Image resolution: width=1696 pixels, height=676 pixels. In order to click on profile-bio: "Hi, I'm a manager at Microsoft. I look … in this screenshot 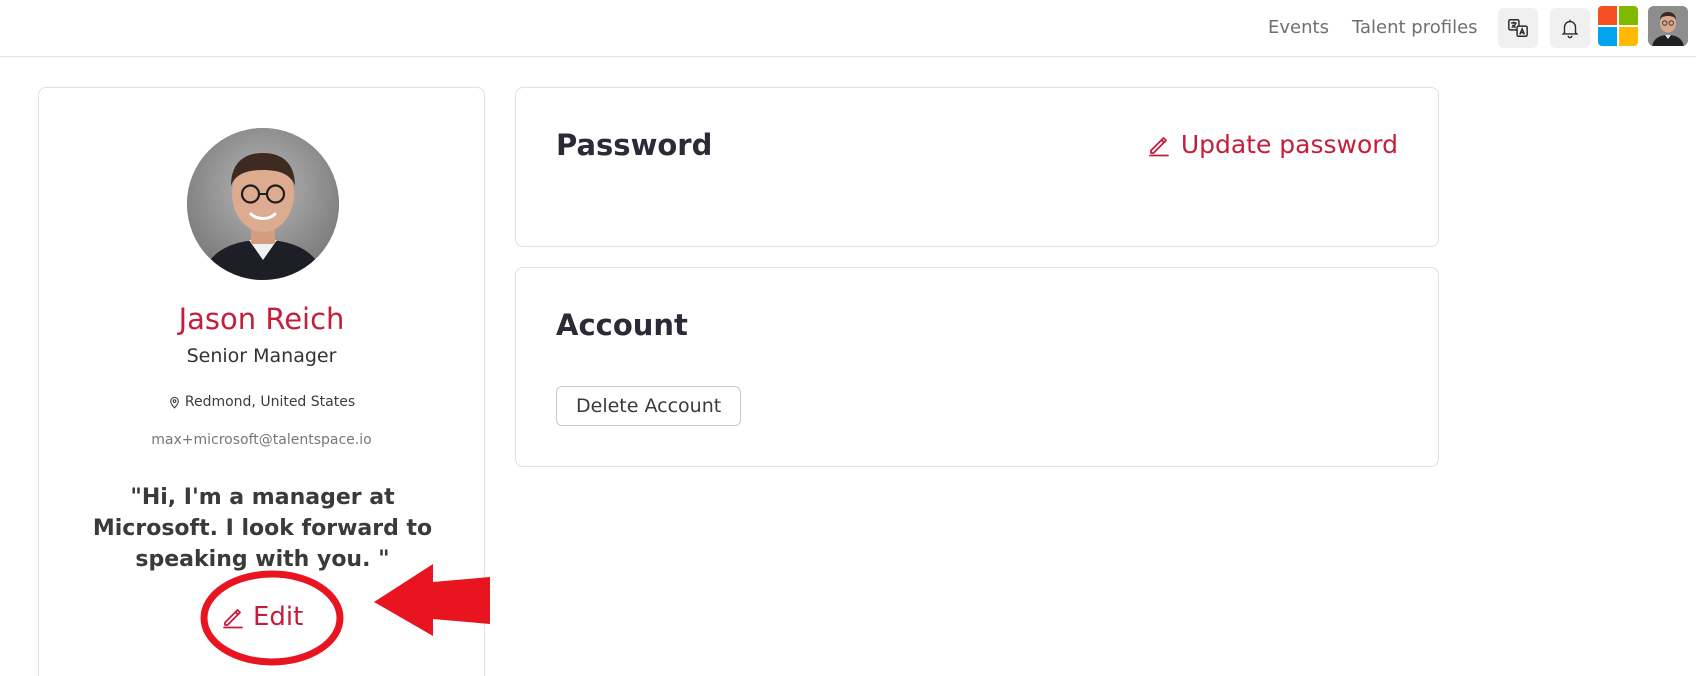, I will do `click(262, 528)`.